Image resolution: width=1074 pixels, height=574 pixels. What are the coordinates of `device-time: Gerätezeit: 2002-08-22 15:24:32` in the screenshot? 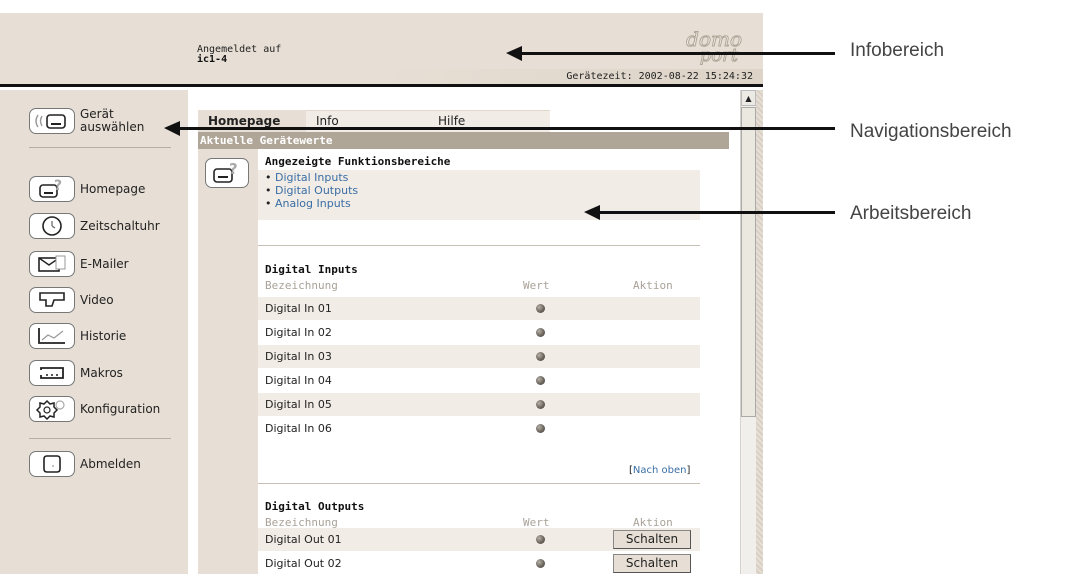 It's located at (659, 76).